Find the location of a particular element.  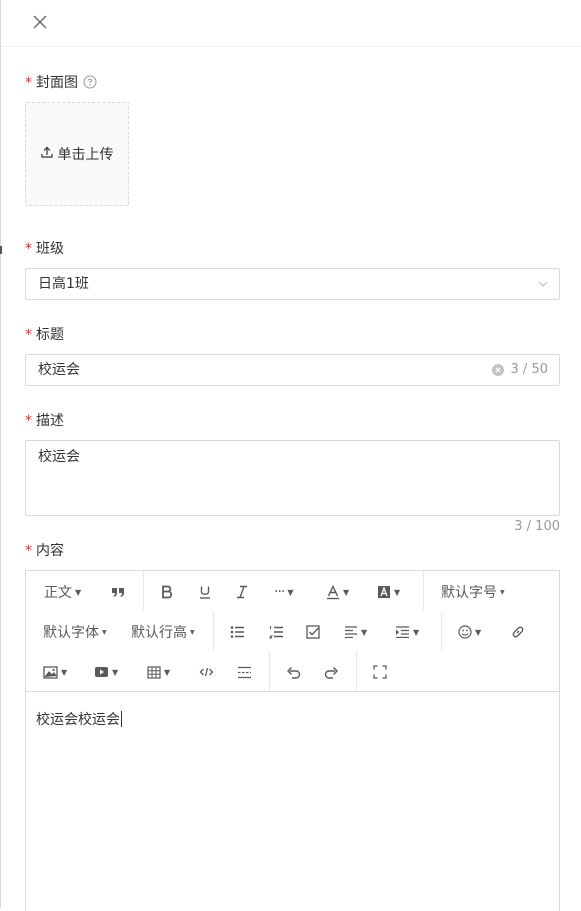

class-label: * 班级 is located at coordinates (44, 249).